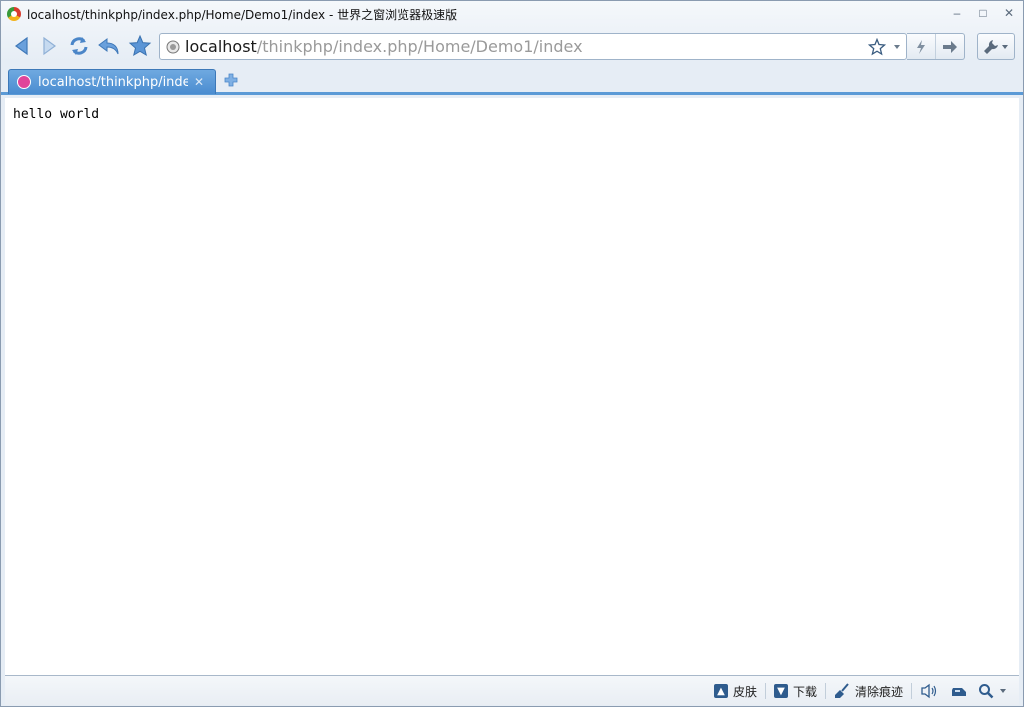  I want to click on favorites-button, so click(140, 46).